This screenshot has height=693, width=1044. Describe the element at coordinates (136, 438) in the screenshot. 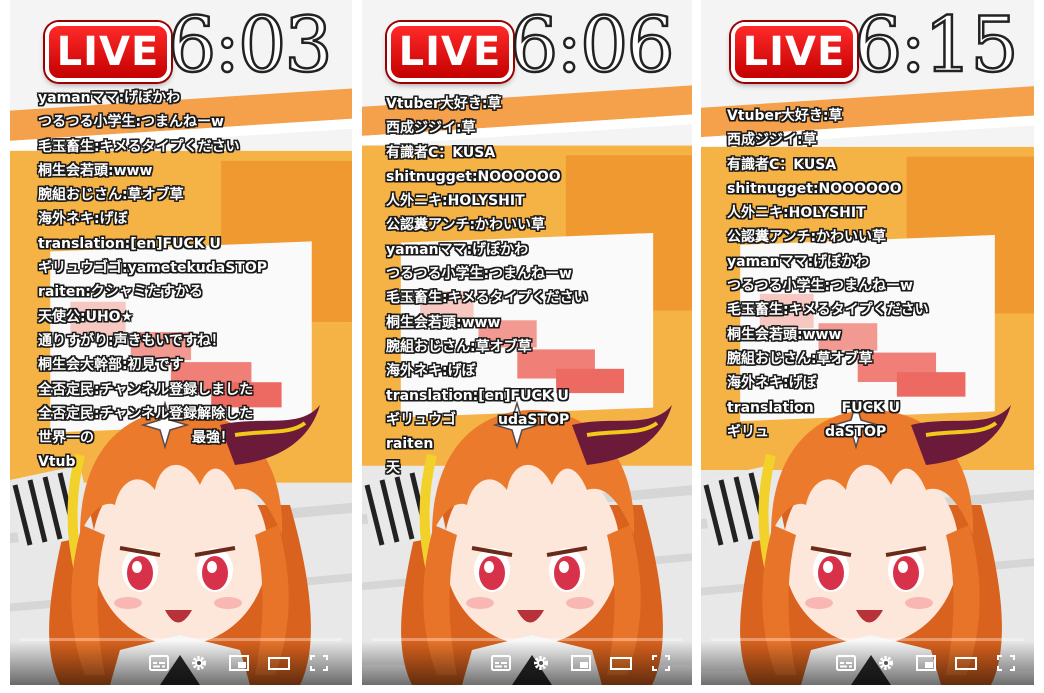

I see `chat-message: 世界一の 最強！` at that location.